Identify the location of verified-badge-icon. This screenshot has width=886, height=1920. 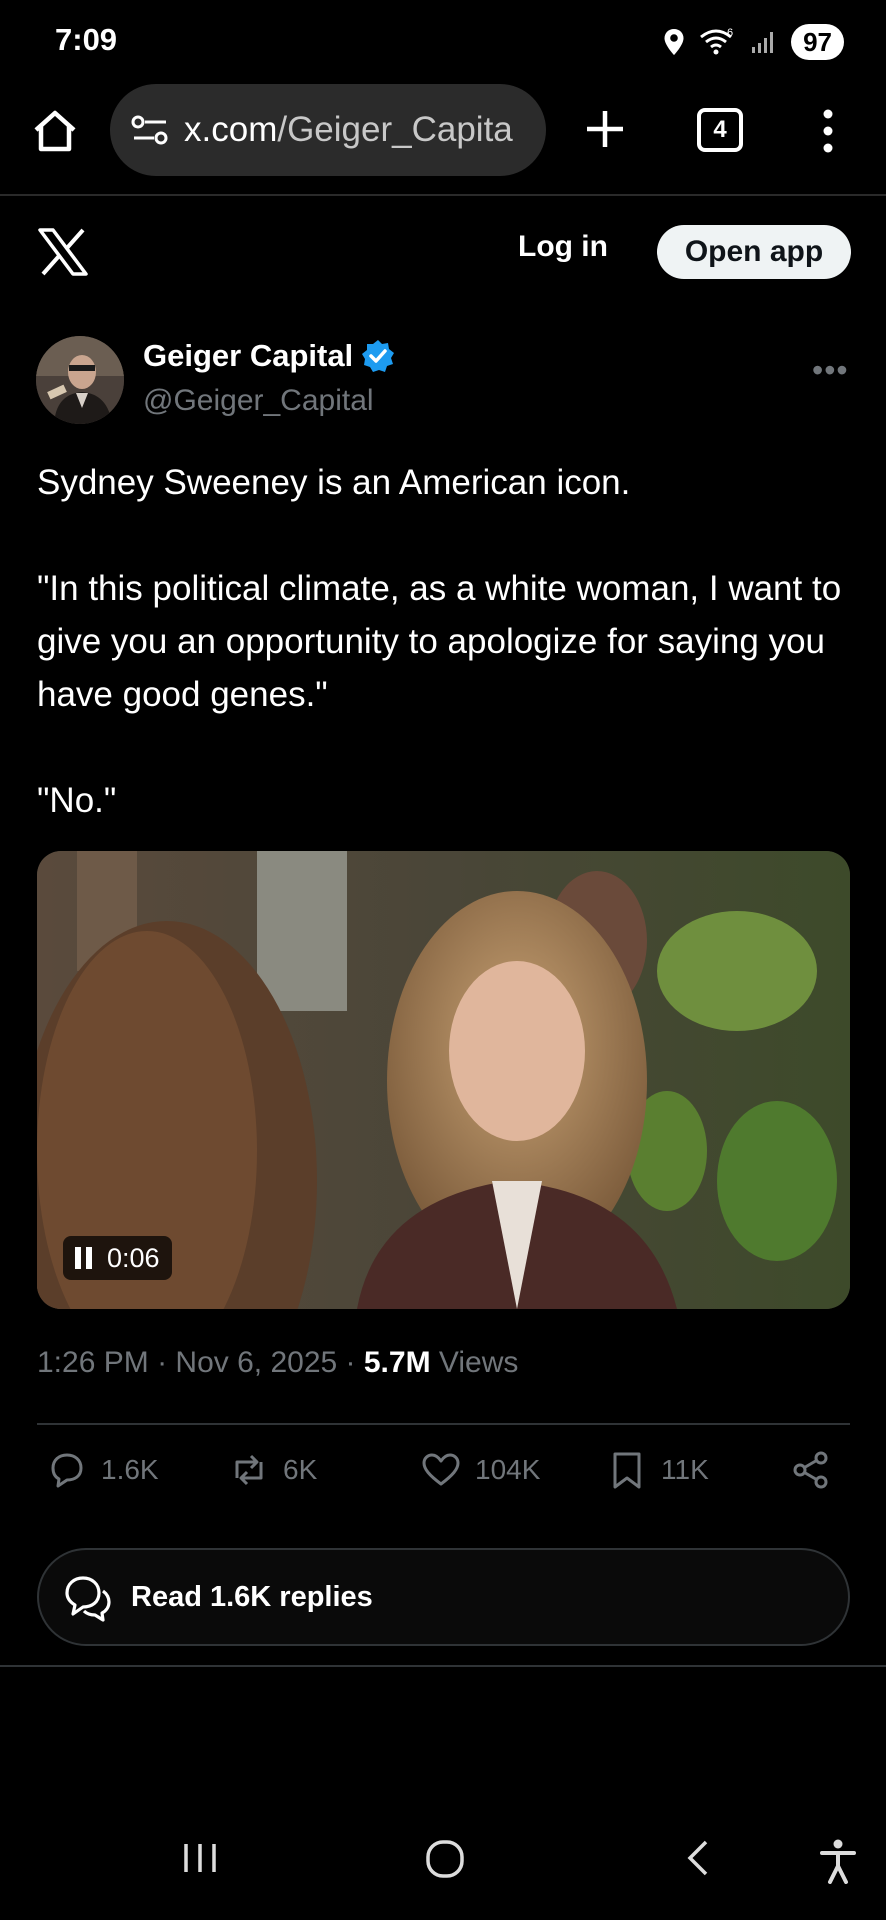
(378, 356).